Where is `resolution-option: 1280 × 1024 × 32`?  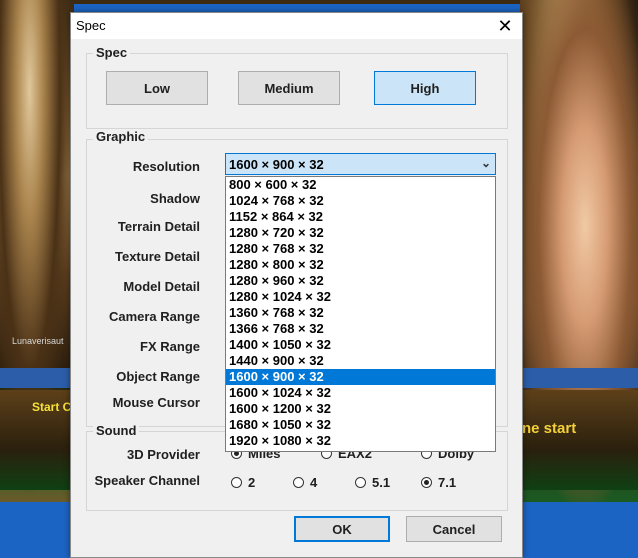 resolution-option: 1280 × 1024 × 32 is located at coordinates (360, 297).